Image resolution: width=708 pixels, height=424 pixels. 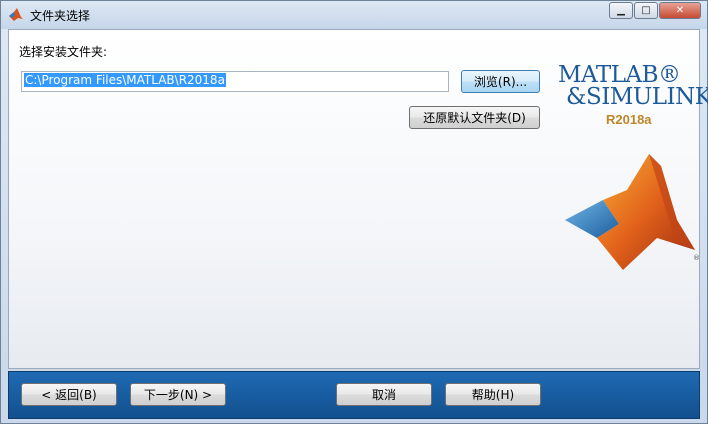 I want to click on logo-version-text: R2018a, so click(x=629, y=119).